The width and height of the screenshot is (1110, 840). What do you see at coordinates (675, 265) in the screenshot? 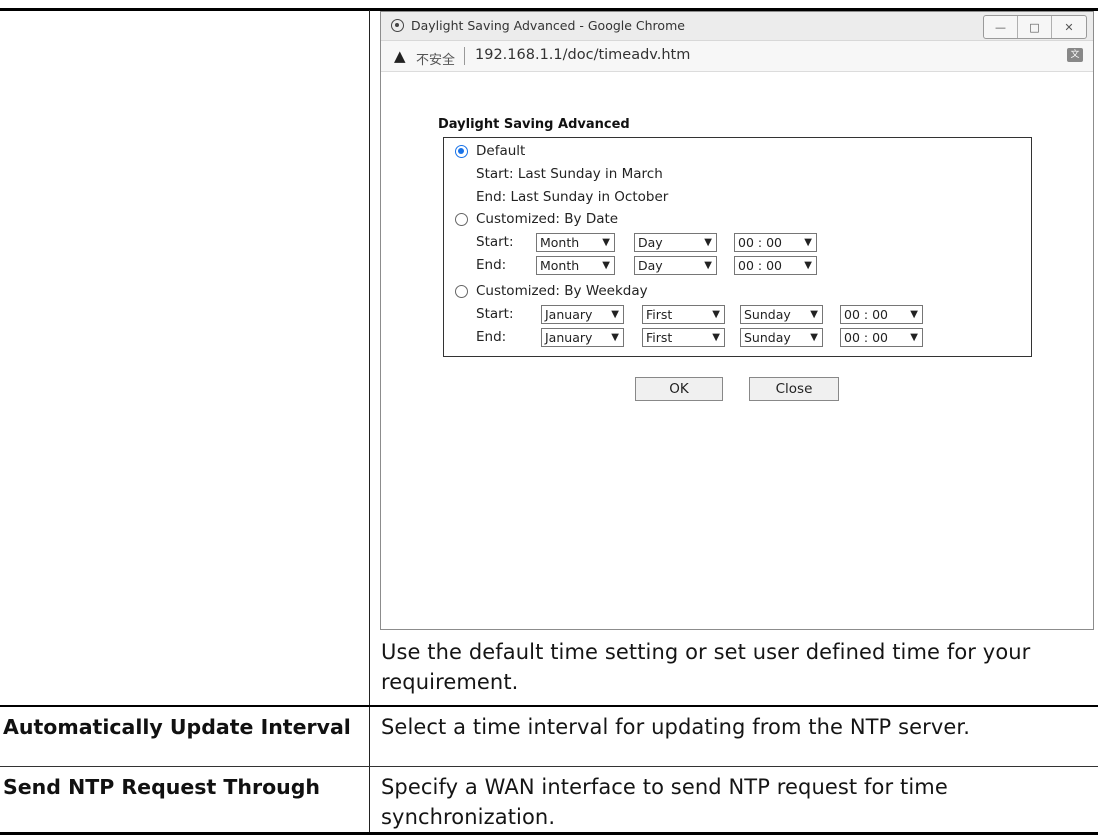
I see `by-date-end-day-select: Day ▼` at bounding box center [675, 265].